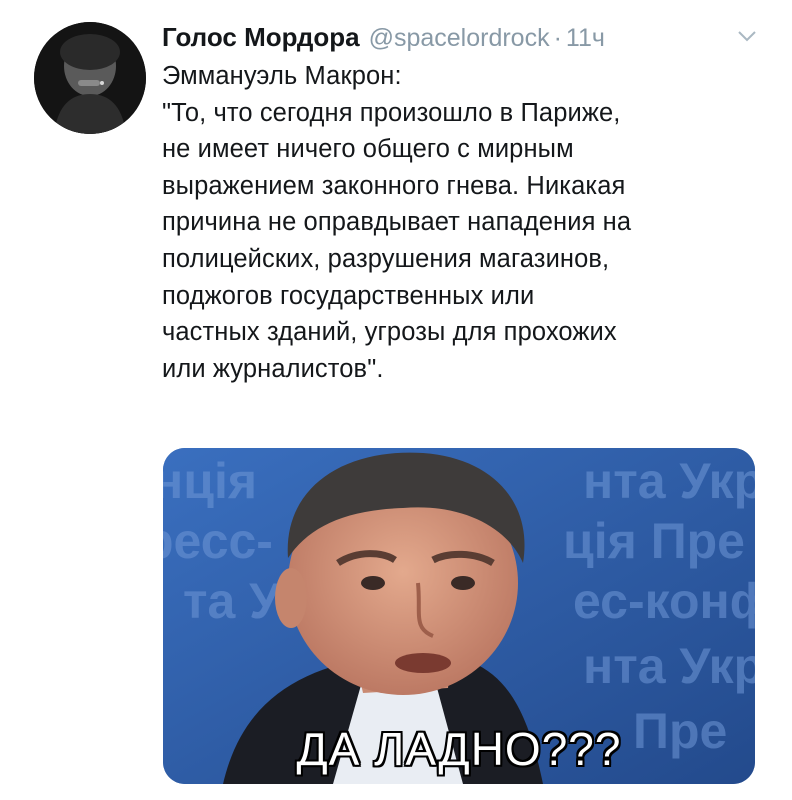 Image resolution: width=792 pixels, height=800 pixels. What do you see at coordinates (232, 601) in the screenshot?
I see `sign-fragment: та У` at bounding box center [232, 601].